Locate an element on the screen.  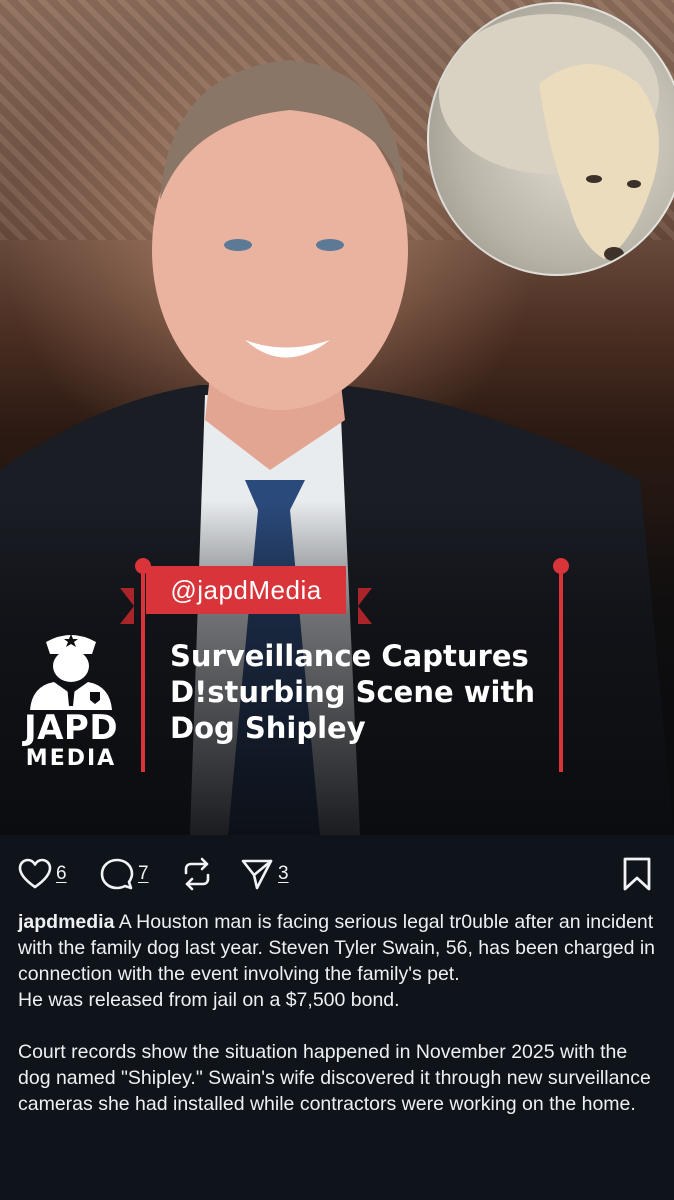
share-button: 3 is located at coordinates (264, 874).